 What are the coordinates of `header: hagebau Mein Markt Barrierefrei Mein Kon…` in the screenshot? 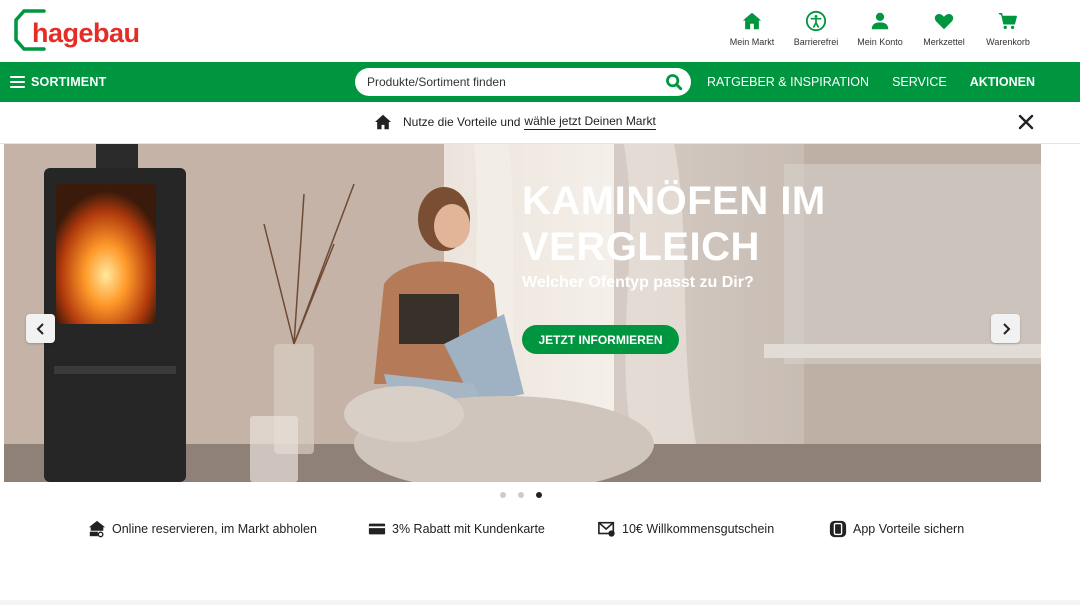 It's located at (540, 31).